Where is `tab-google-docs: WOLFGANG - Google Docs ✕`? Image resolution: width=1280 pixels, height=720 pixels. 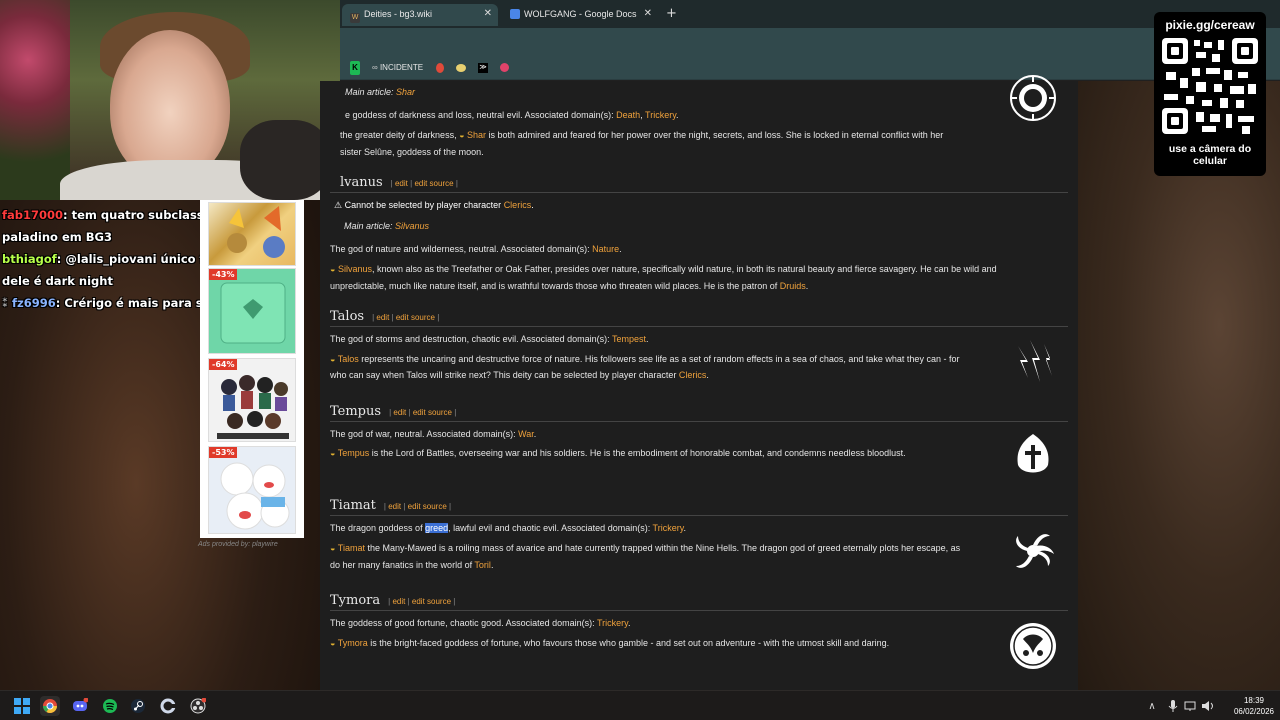 tab-google-docs: WOLFGANG - Google Docs ✕ is located at coordinates (580, 15).